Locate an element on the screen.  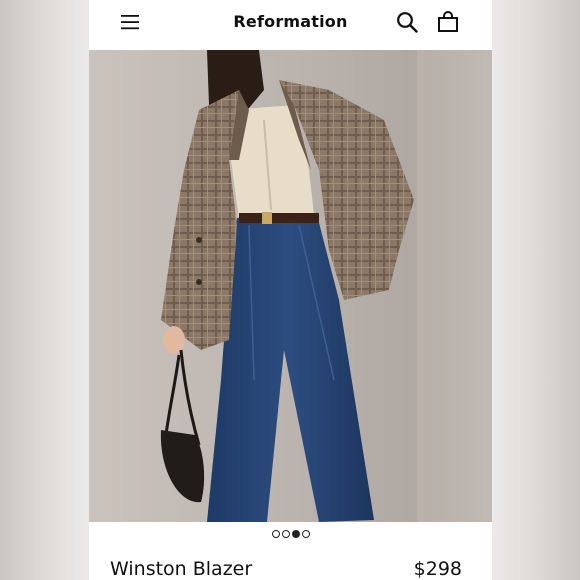
top-nav-bar: Reformation is located at coordinates (290, 24).